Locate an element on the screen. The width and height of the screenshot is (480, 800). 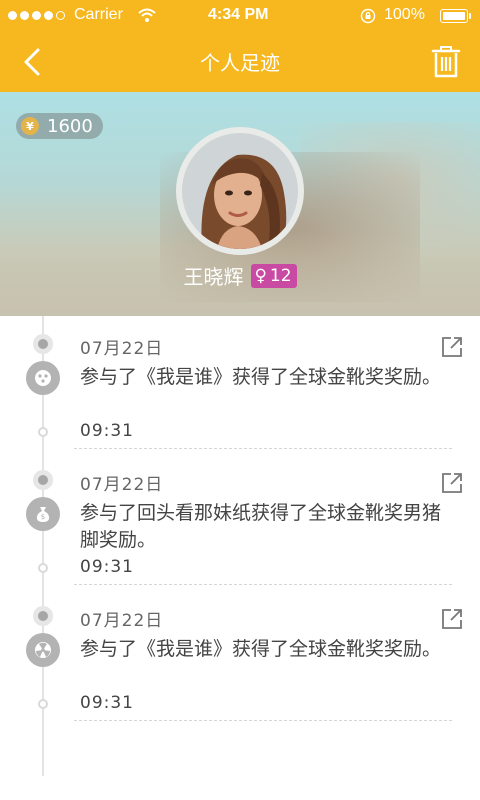
page-title: 个人足迹 is located at coordinates (240, 63).